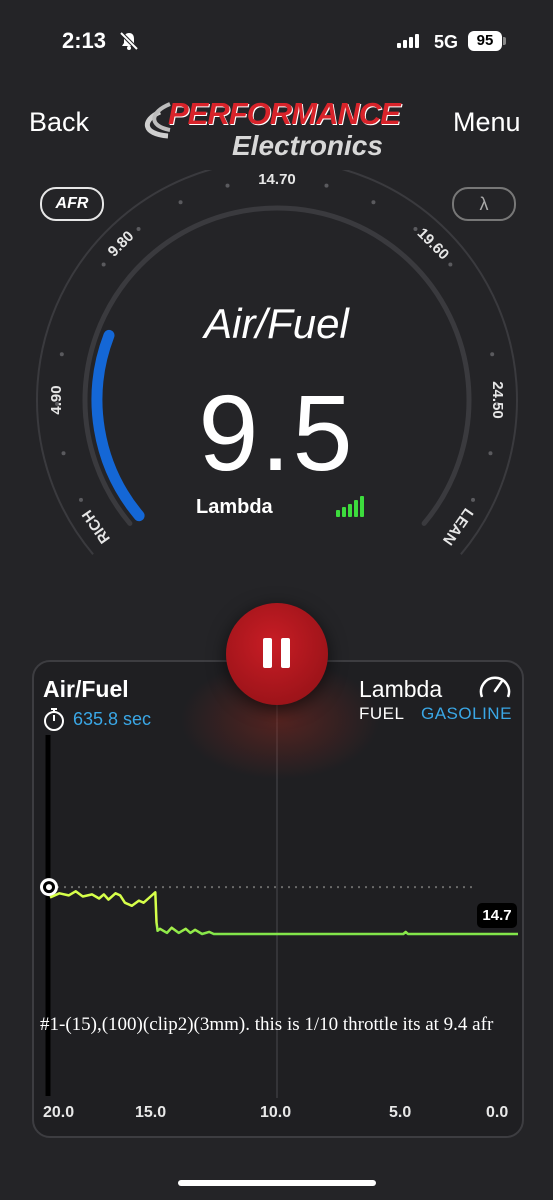 Image resolution: width=553 pixels, height=1200 pixels. I want to click on x-tick-label: 20.0, so click(59, 1112).